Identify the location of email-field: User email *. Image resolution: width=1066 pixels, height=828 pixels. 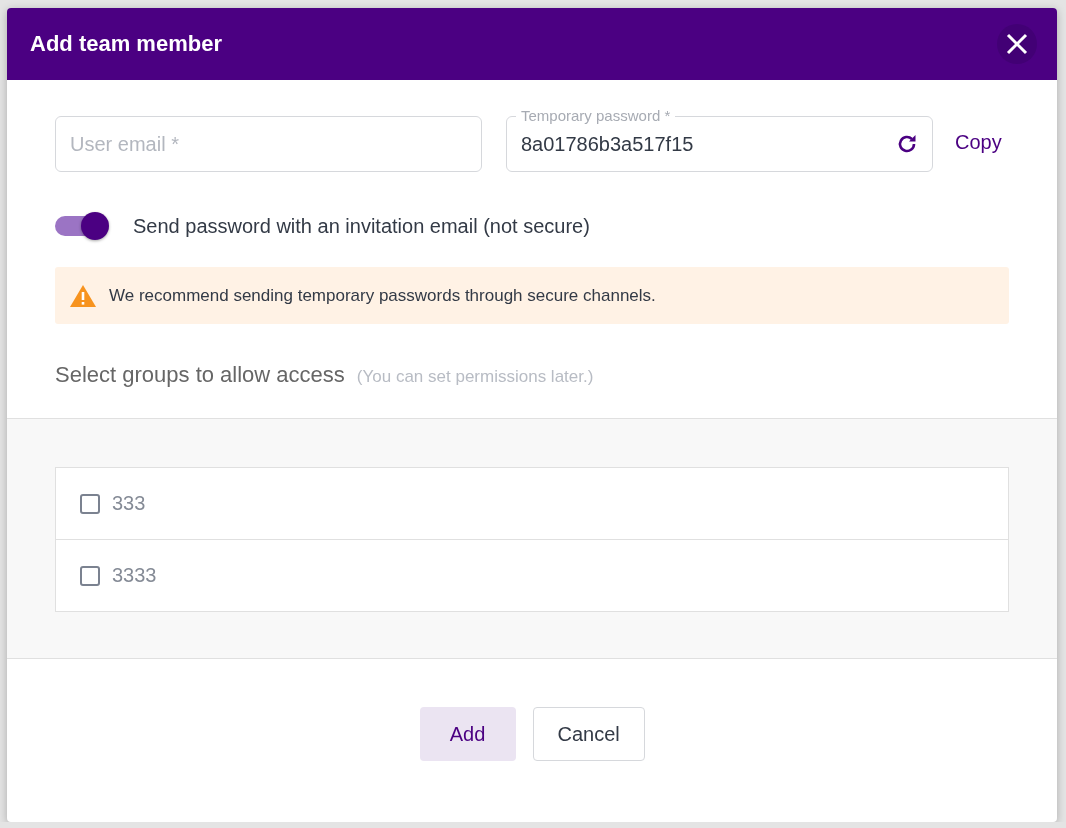
(268, 144).